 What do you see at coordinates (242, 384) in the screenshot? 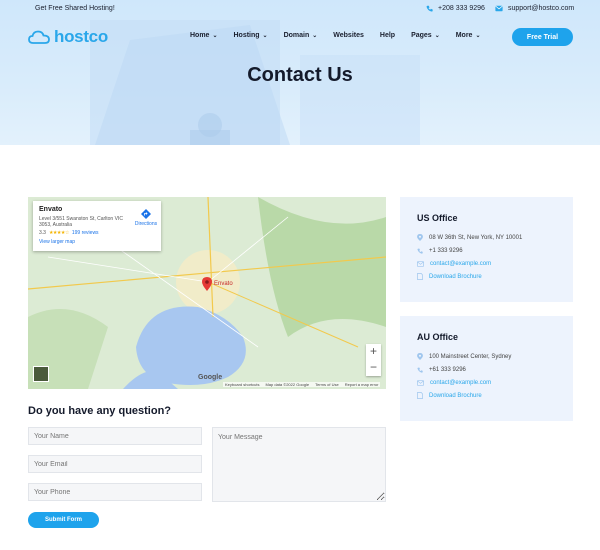
I see `keyboard-shortcuts-link: Keyboard shortcuts` at bounding box center [242, 384].